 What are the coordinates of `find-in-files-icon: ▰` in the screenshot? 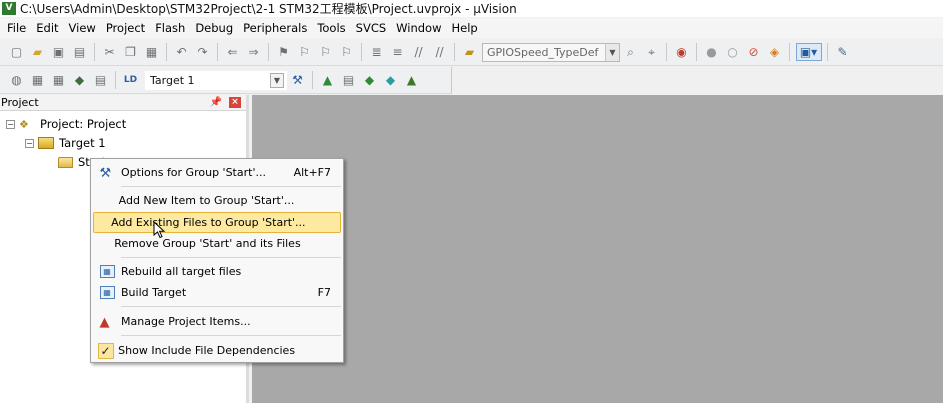 It's located at (470, 52).